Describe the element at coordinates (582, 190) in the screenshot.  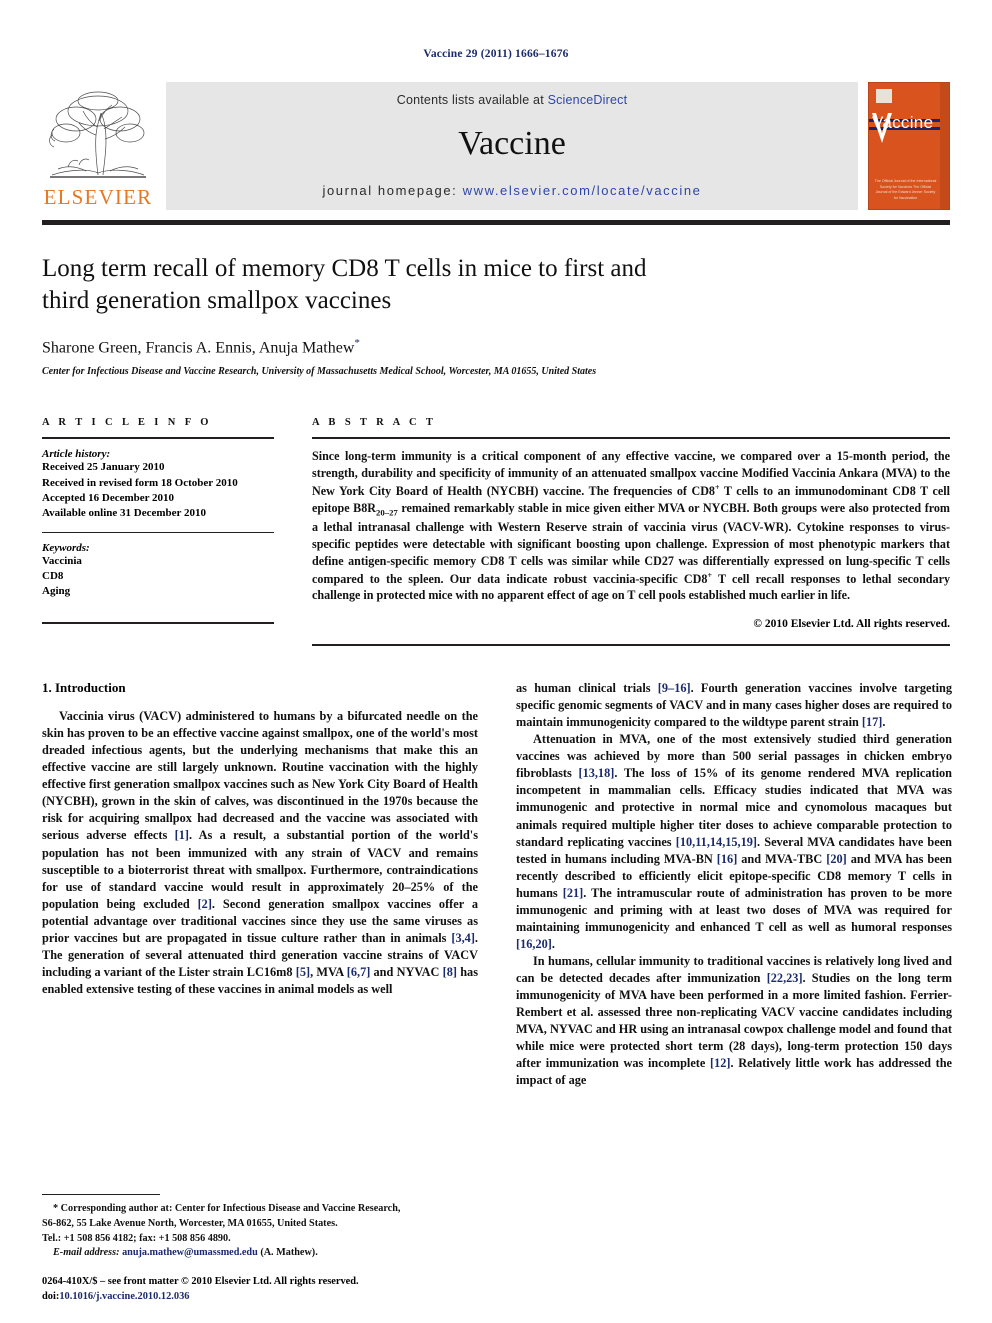
I see `homepage-url-link: www.elsevier.com/locate/vaccine` at that location.